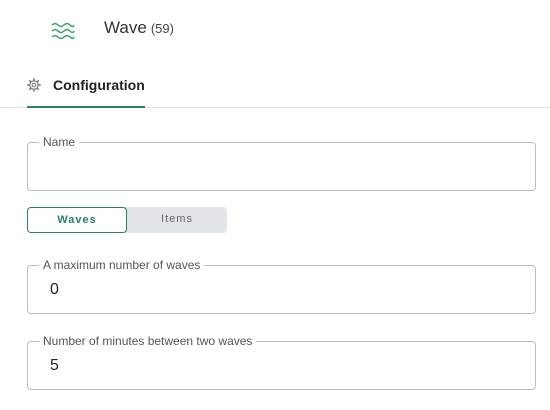 The height and width of the screenshot is (410, 550). I want to click on title-text: Wave, so click(125, 27).